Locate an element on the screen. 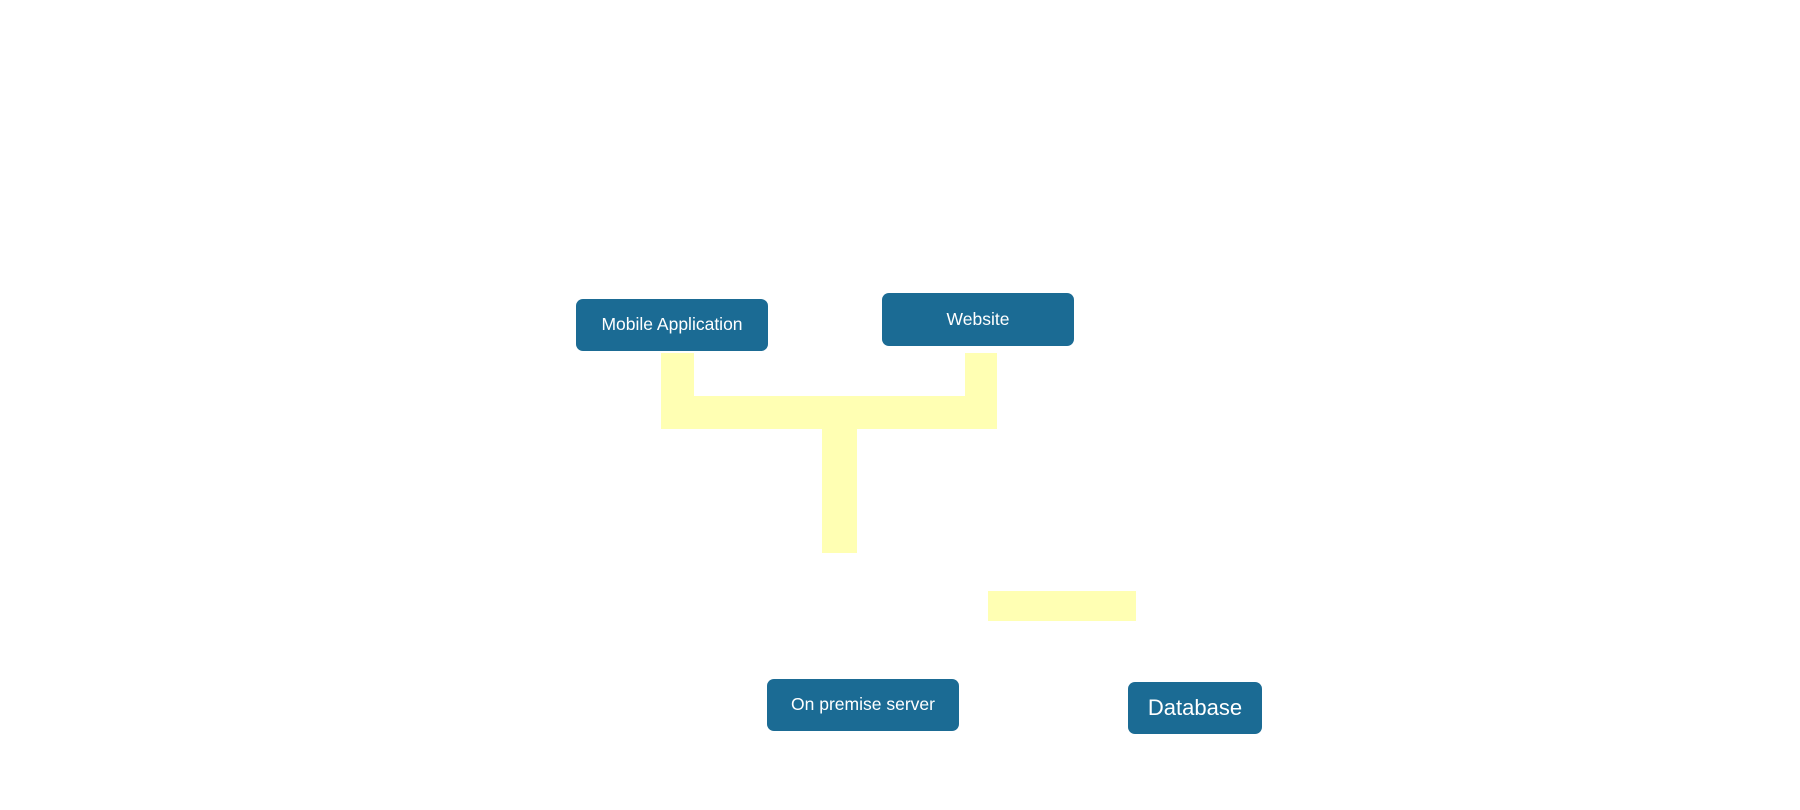 This screenshot has height=810, width=1800. mobile-application-node: Mobile Application is located at coordinates (672, 325).